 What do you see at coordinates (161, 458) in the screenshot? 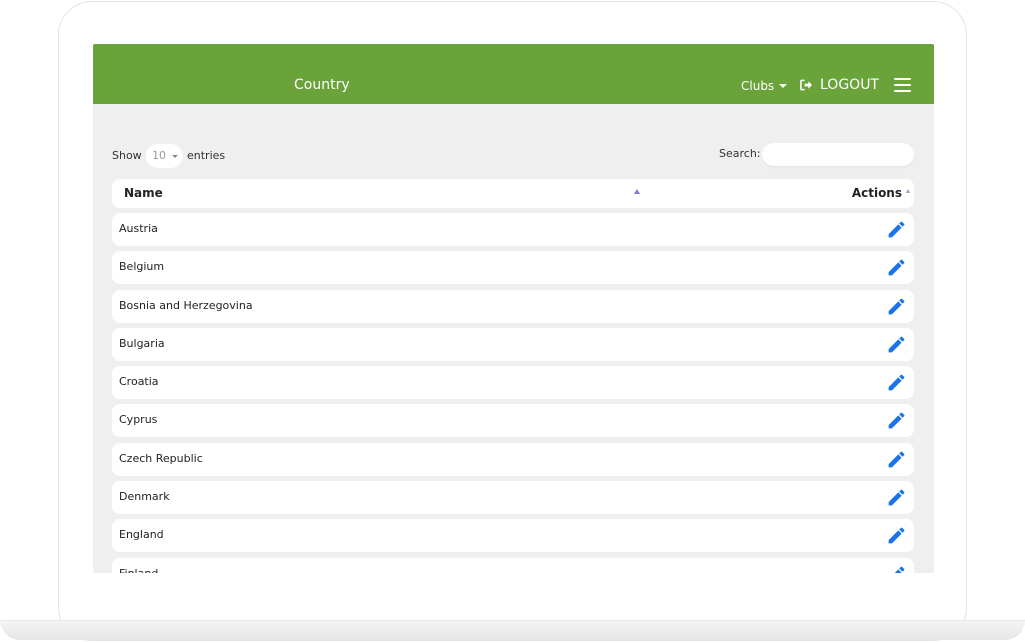
I see `country-name: Czech Republic` at bounding box center [161, 458].